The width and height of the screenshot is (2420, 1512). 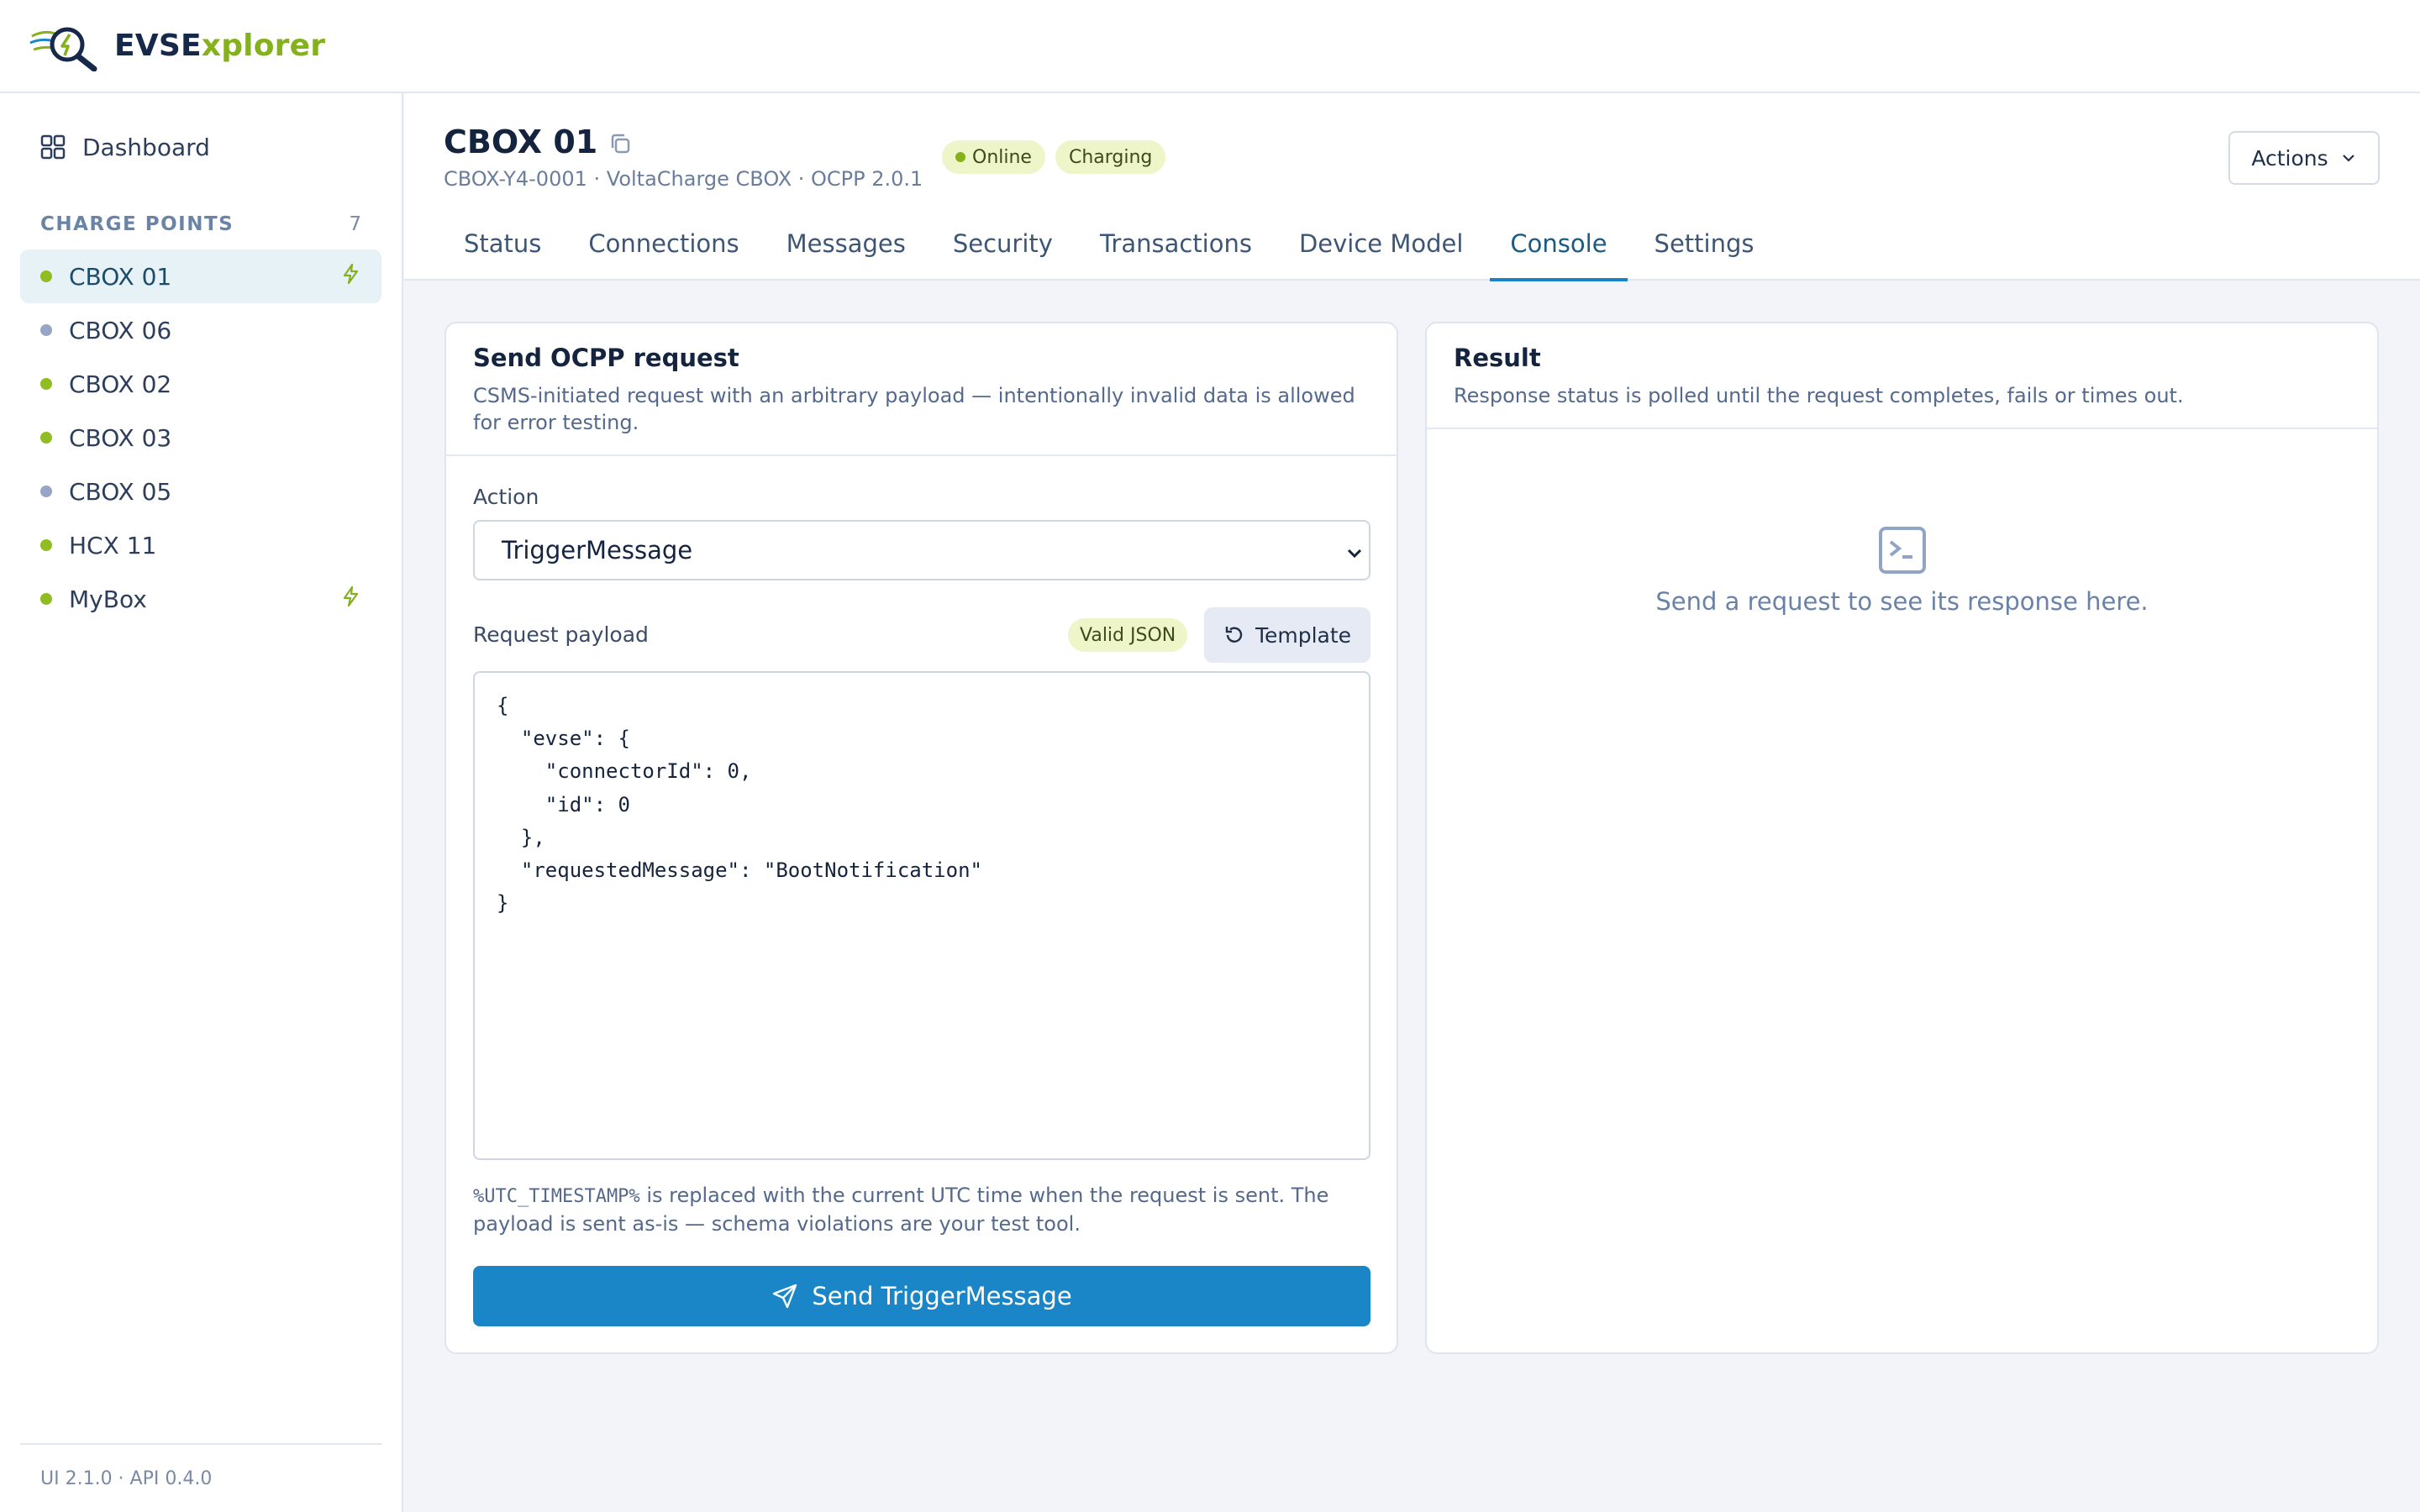 I want to click on charge-points-section-header: CHARGE POINTS 7, so click(x=200, y=224).